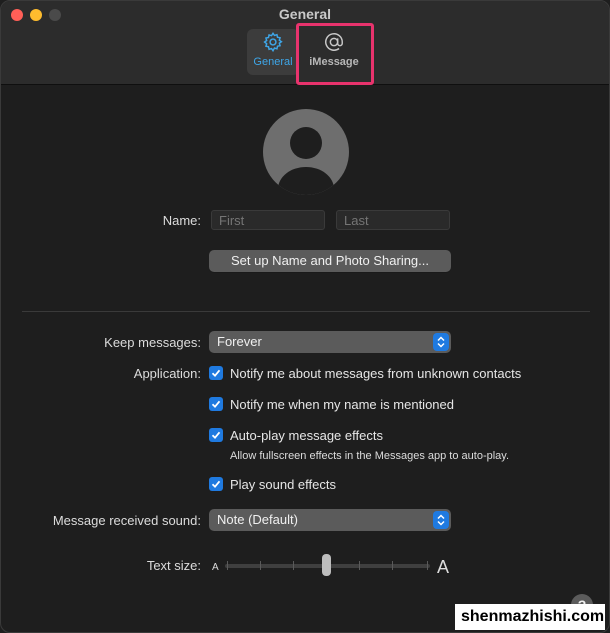 The height and width of the screenshot is (633, 610). Describe the element at coordinates (335, 54) in the screenshot. I see `annotation-highlight-box` at that location.